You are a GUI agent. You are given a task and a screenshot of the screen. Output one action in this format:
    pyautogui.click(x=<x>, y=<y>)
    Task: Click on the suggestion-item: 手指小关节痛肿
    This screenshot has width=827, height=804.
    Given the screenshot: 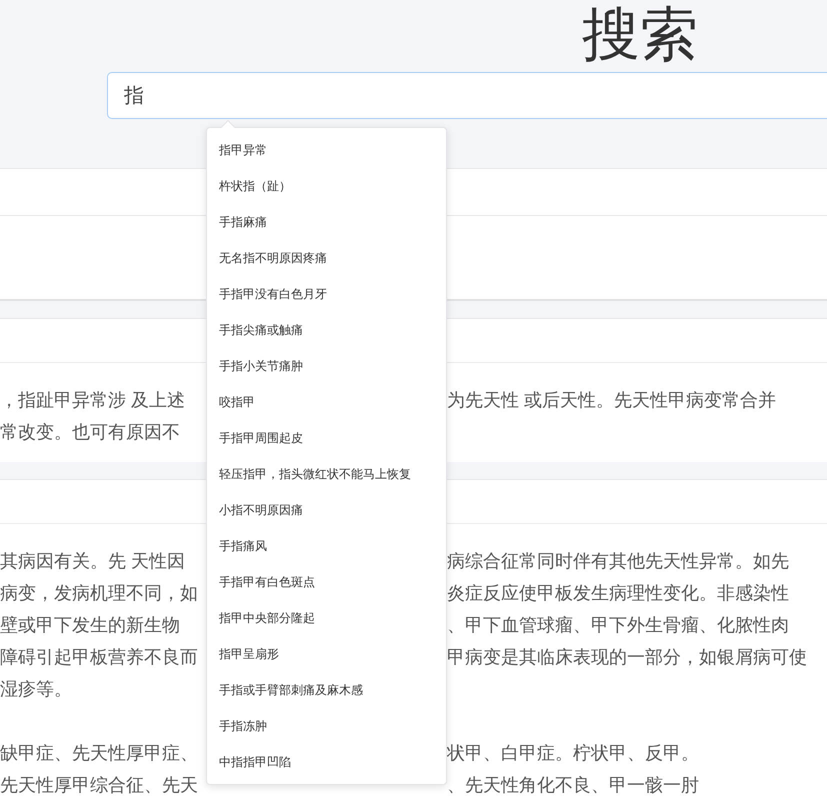 What is the action you would take?
    pyautogui.click(x=326, y=366)
    